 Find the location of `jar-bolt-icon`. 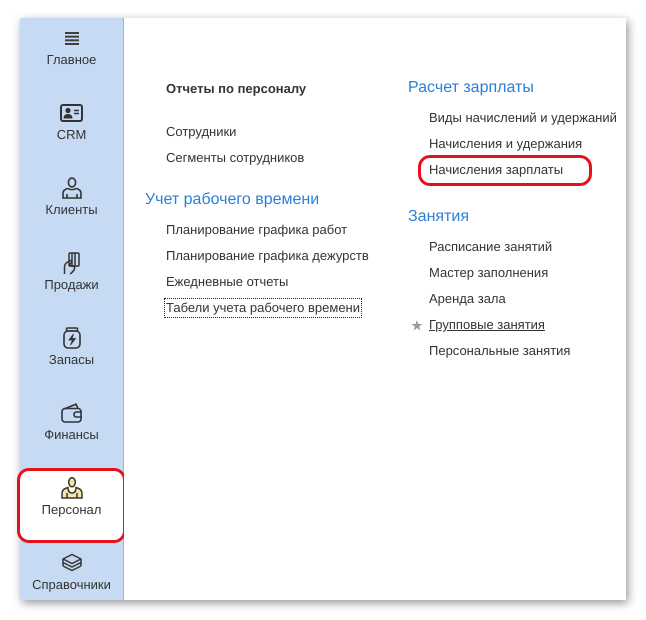

jar-bolt-icon is located at coordinates (71, 338).